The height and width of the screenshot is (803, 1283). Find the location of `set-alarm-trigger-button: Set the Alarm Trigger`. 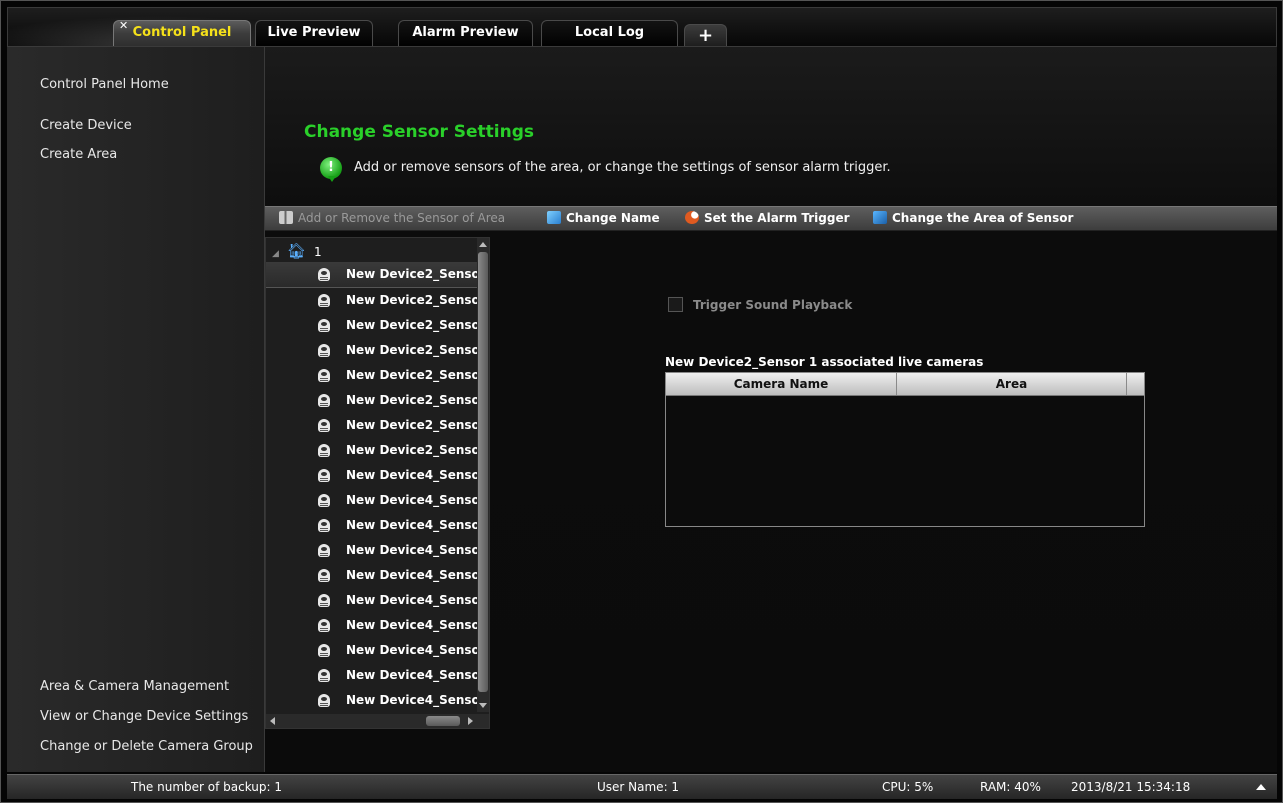

set-alarm-trigger-button: Set the Alarm Trigger is located at coordinates (767, 219).